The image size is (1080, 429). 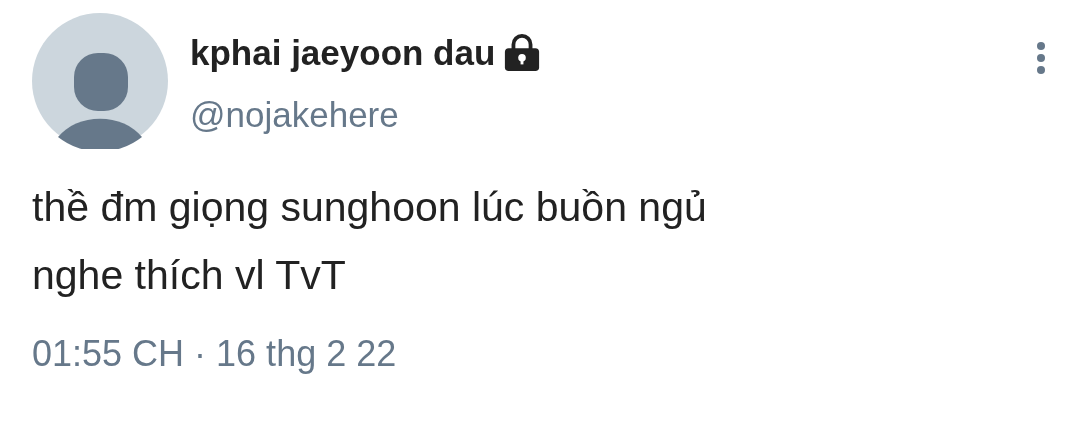 I want to click on avatar-icon, so click(x=100, y=81).